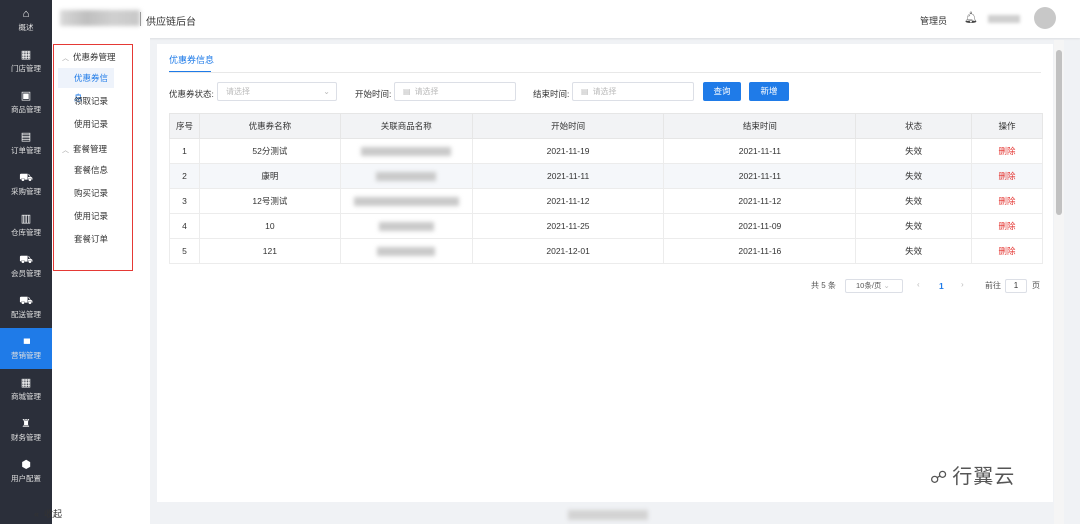 This screenshot has height=524, width=1080. What do you see at coordinates (100, 18) in the screenshot?
I see `brand-logo-blurred` at bounding box center [100, 18].